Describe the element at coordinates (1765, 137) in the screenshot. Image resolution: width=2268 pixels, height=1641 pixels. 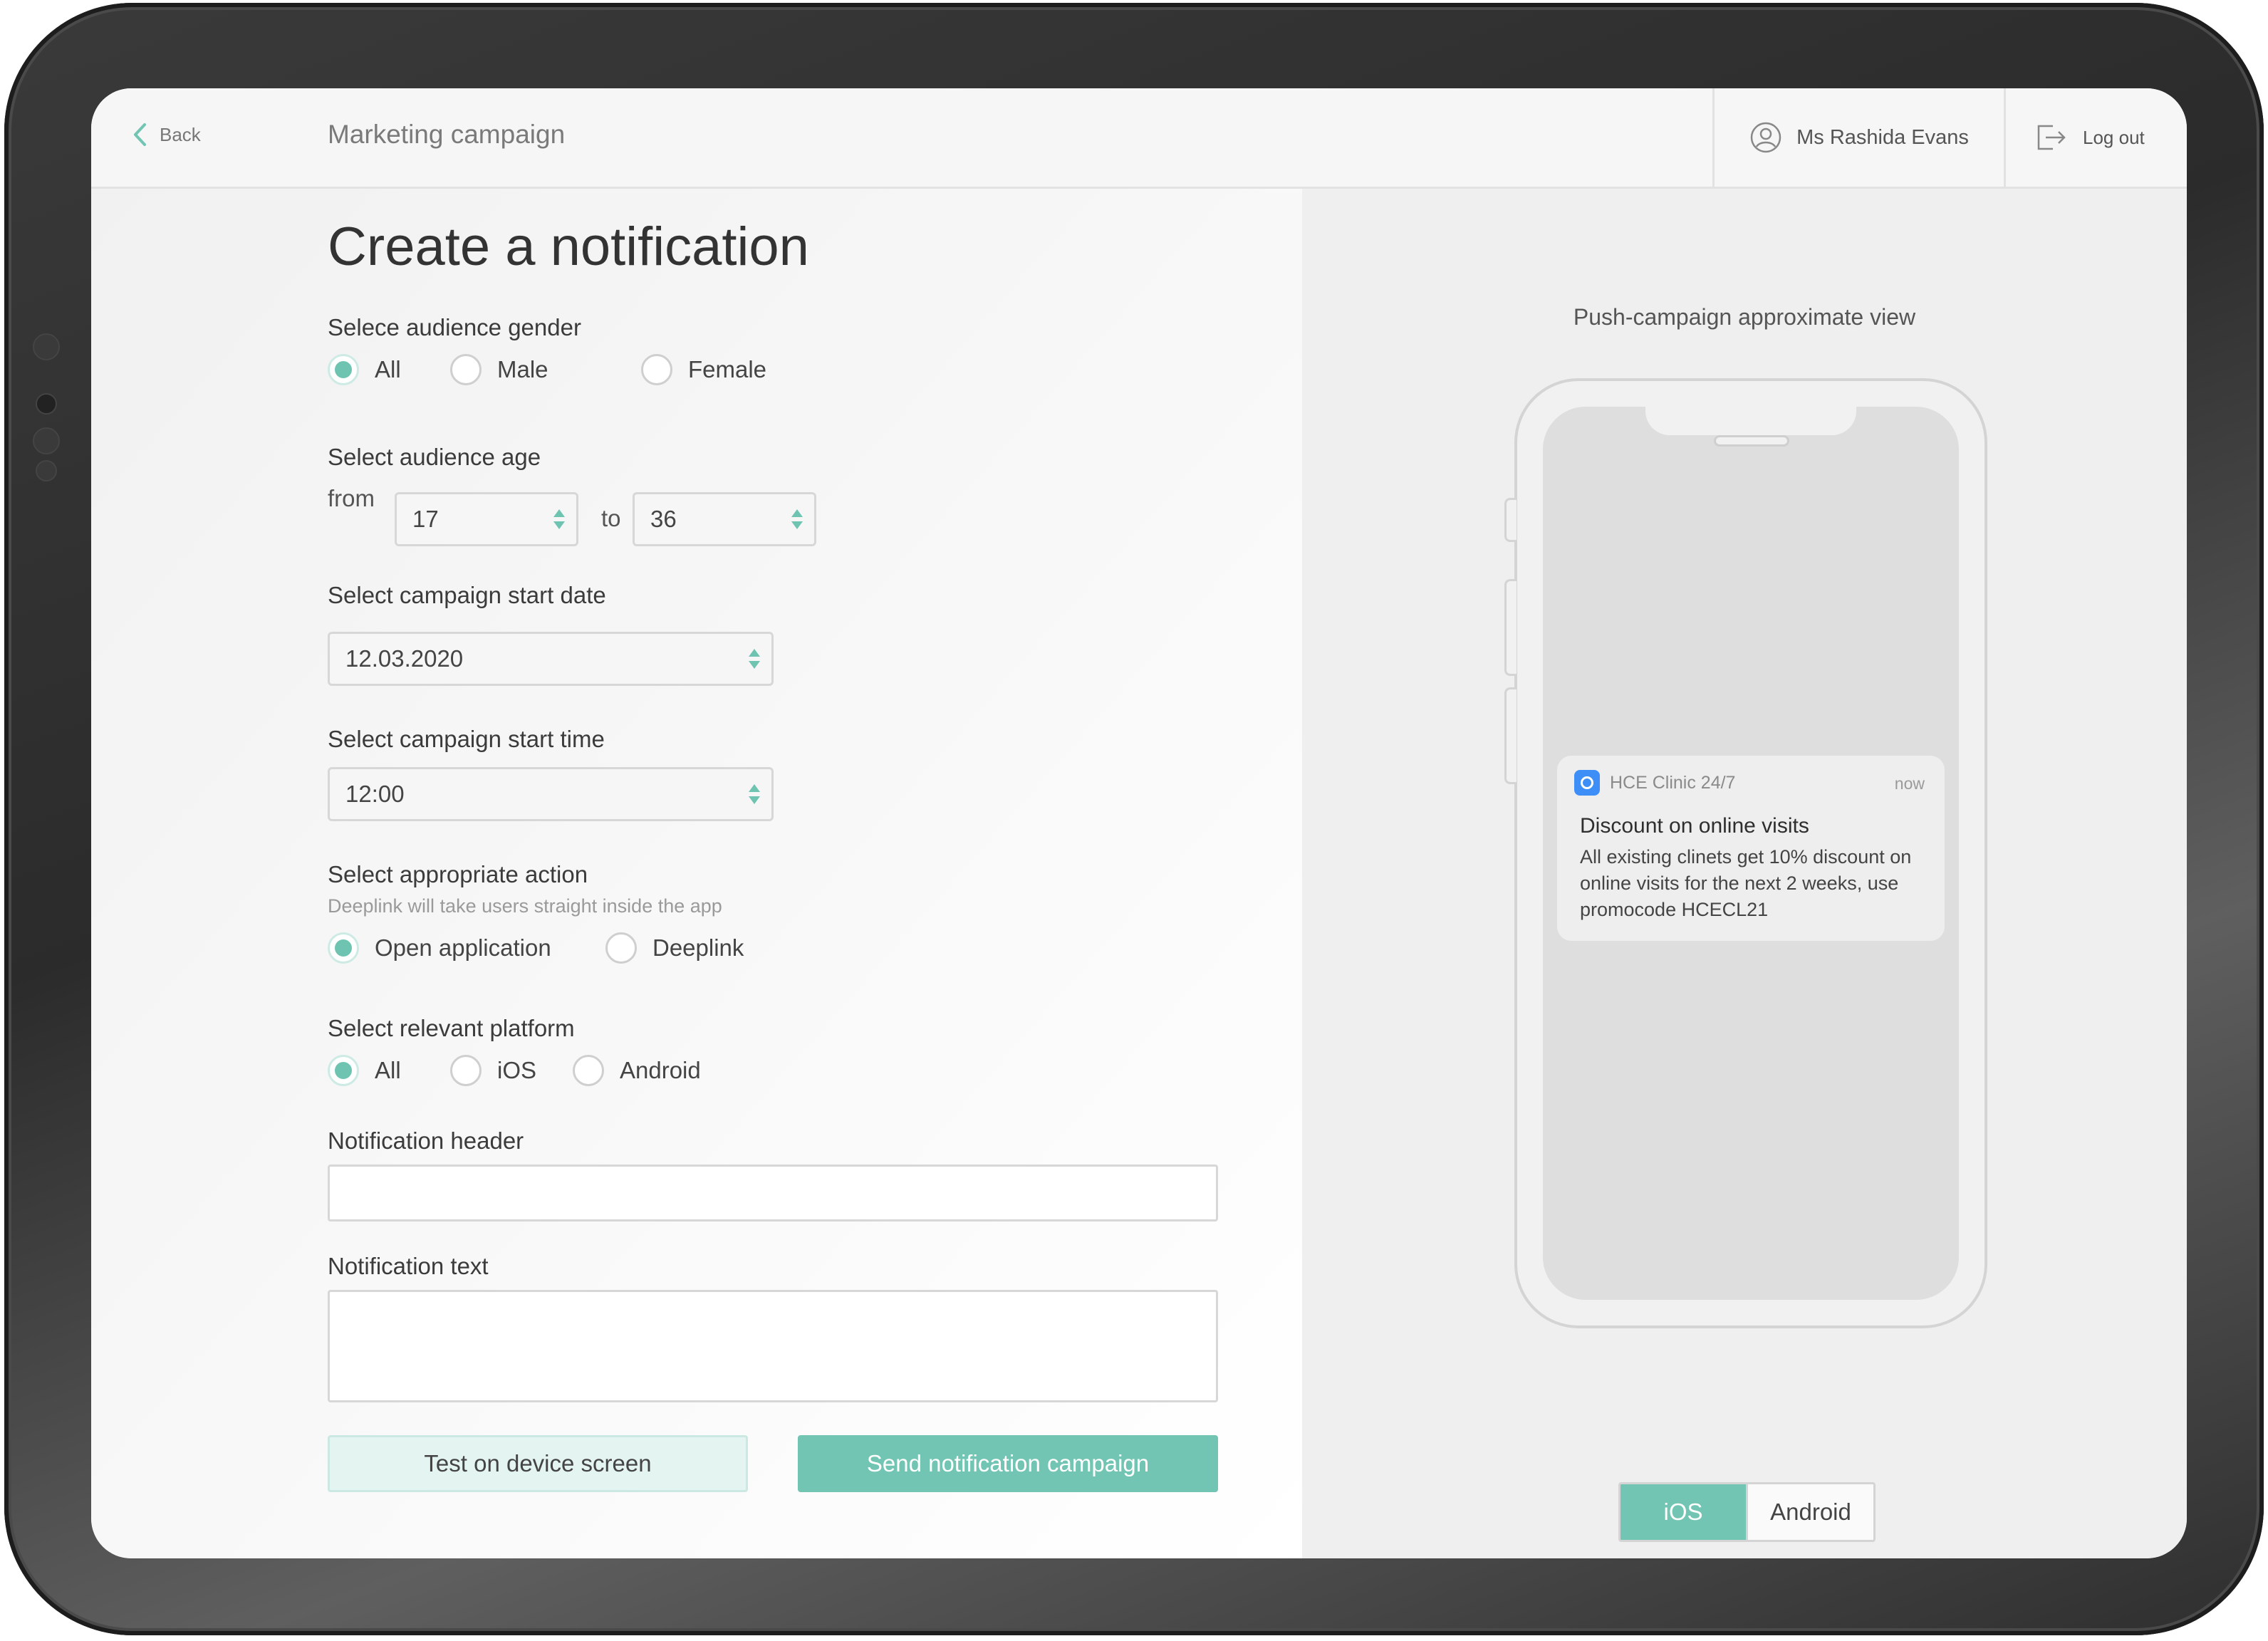
I see `user-avatar-icon` at that location.